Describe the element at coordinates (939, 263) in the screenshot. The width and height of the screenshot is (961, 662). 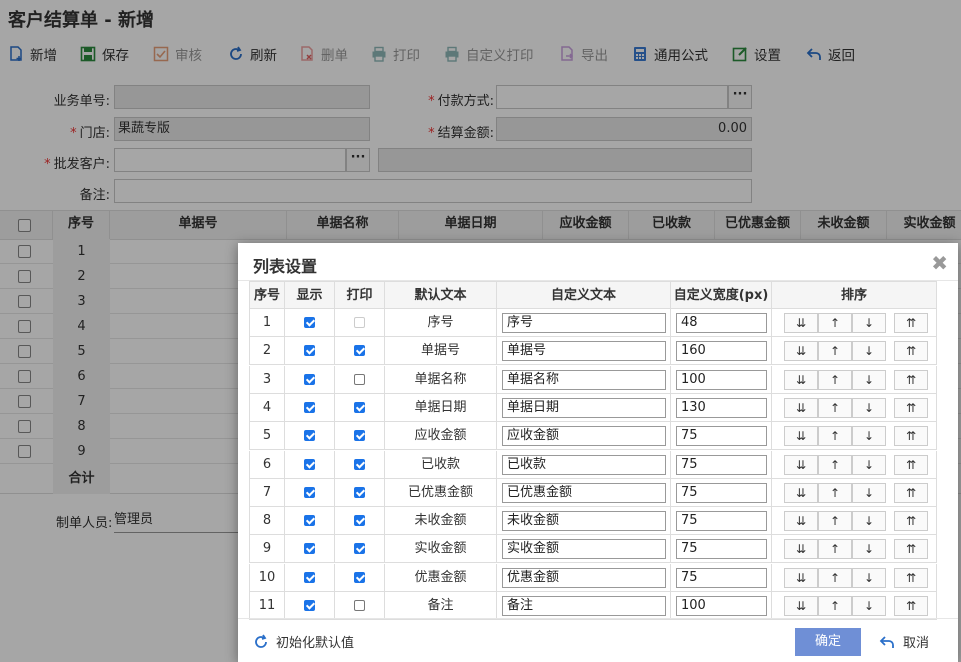
I see `close-icon: ✖` at that location.